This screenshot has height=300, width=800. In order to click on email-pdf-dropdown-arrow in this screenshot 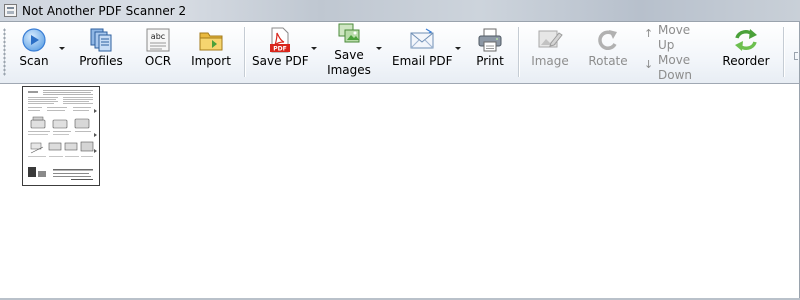, I will do `click(458, 48)`.